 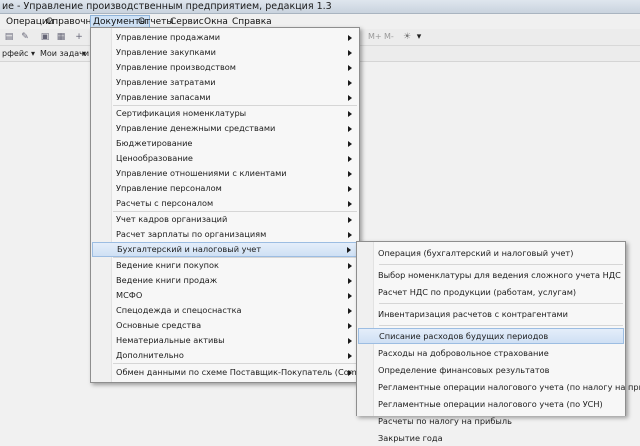 I want to click on submenu-item-deferred-expenses: Списание расходов будущих периодов, so click(x=491, y=336).